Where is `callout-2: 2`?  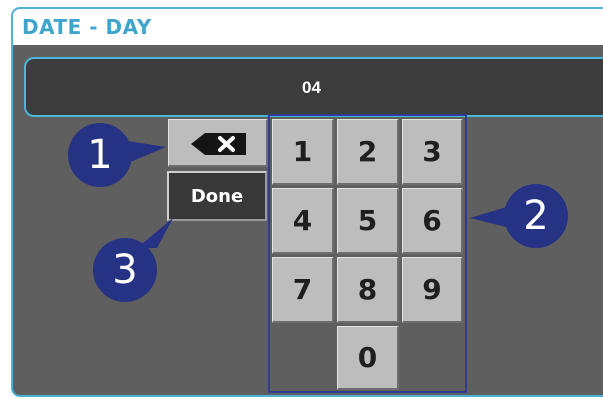 callout-2: 2 is located at coordinates (536, 216).